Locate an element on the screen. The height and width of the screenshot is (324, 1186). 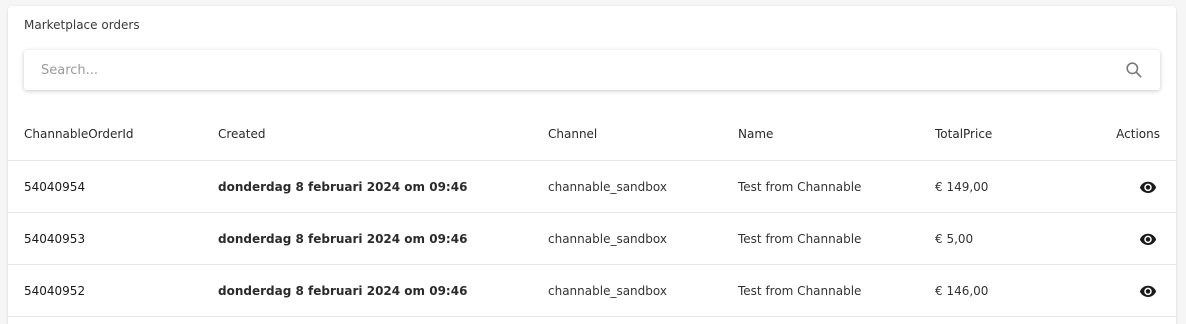
order-id-cell: 54040954 is located at coordinates (113, 186).